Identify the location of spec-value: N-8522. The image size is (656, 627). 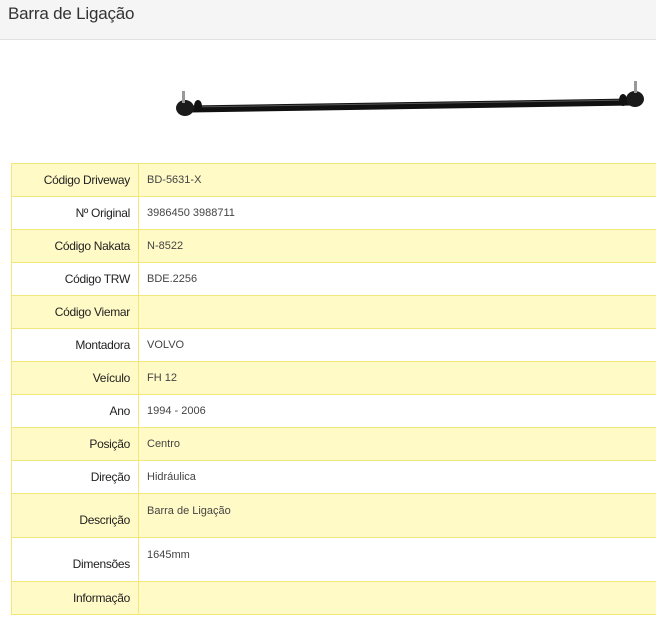
(397, 246).